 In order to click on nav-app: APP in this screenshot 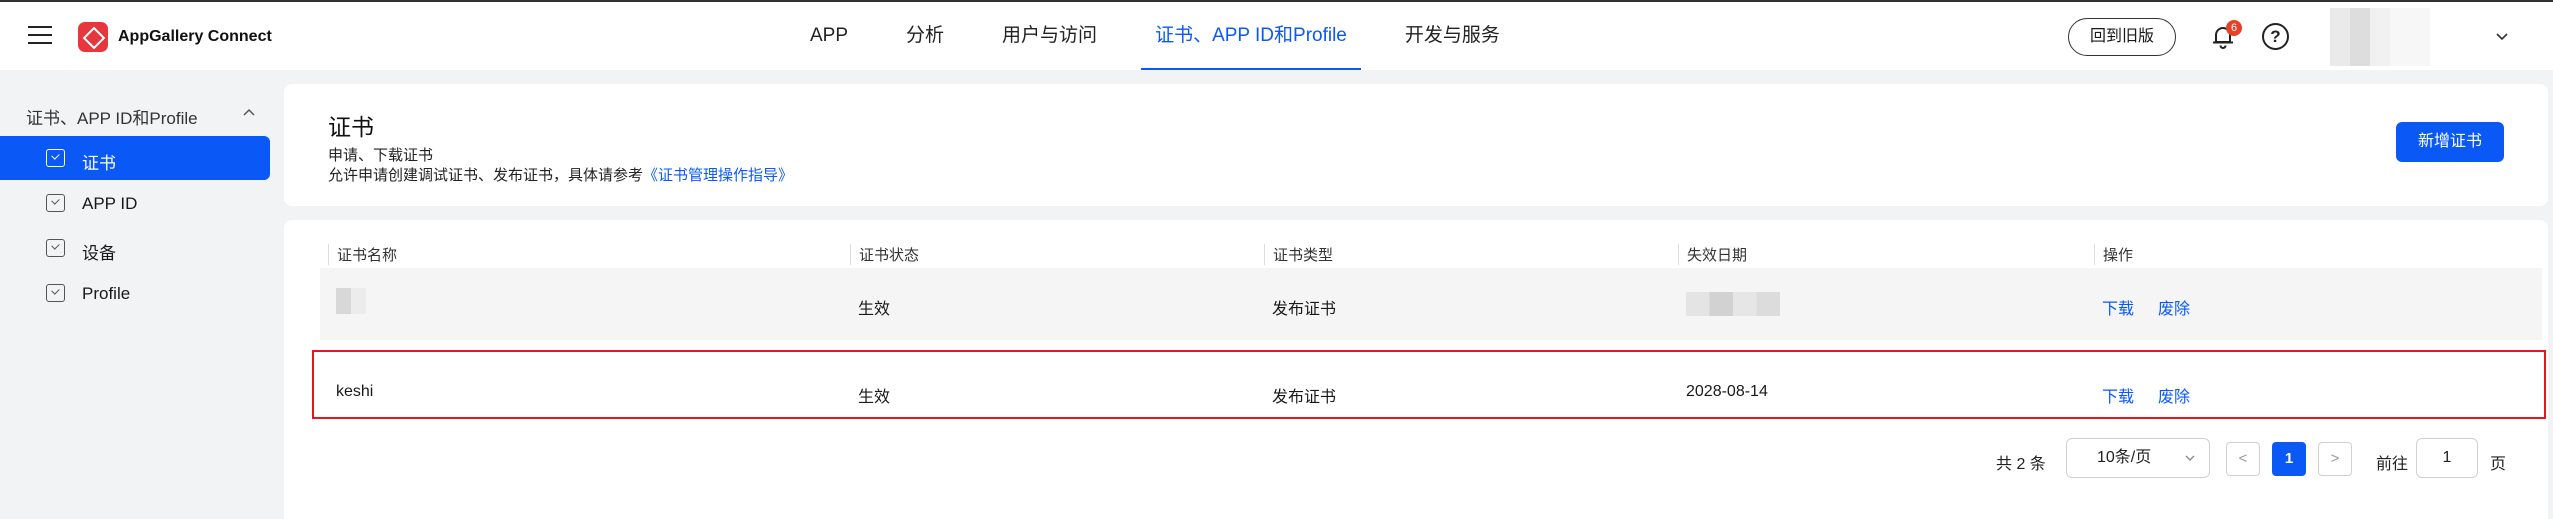, I will do `click(829, 36)`.